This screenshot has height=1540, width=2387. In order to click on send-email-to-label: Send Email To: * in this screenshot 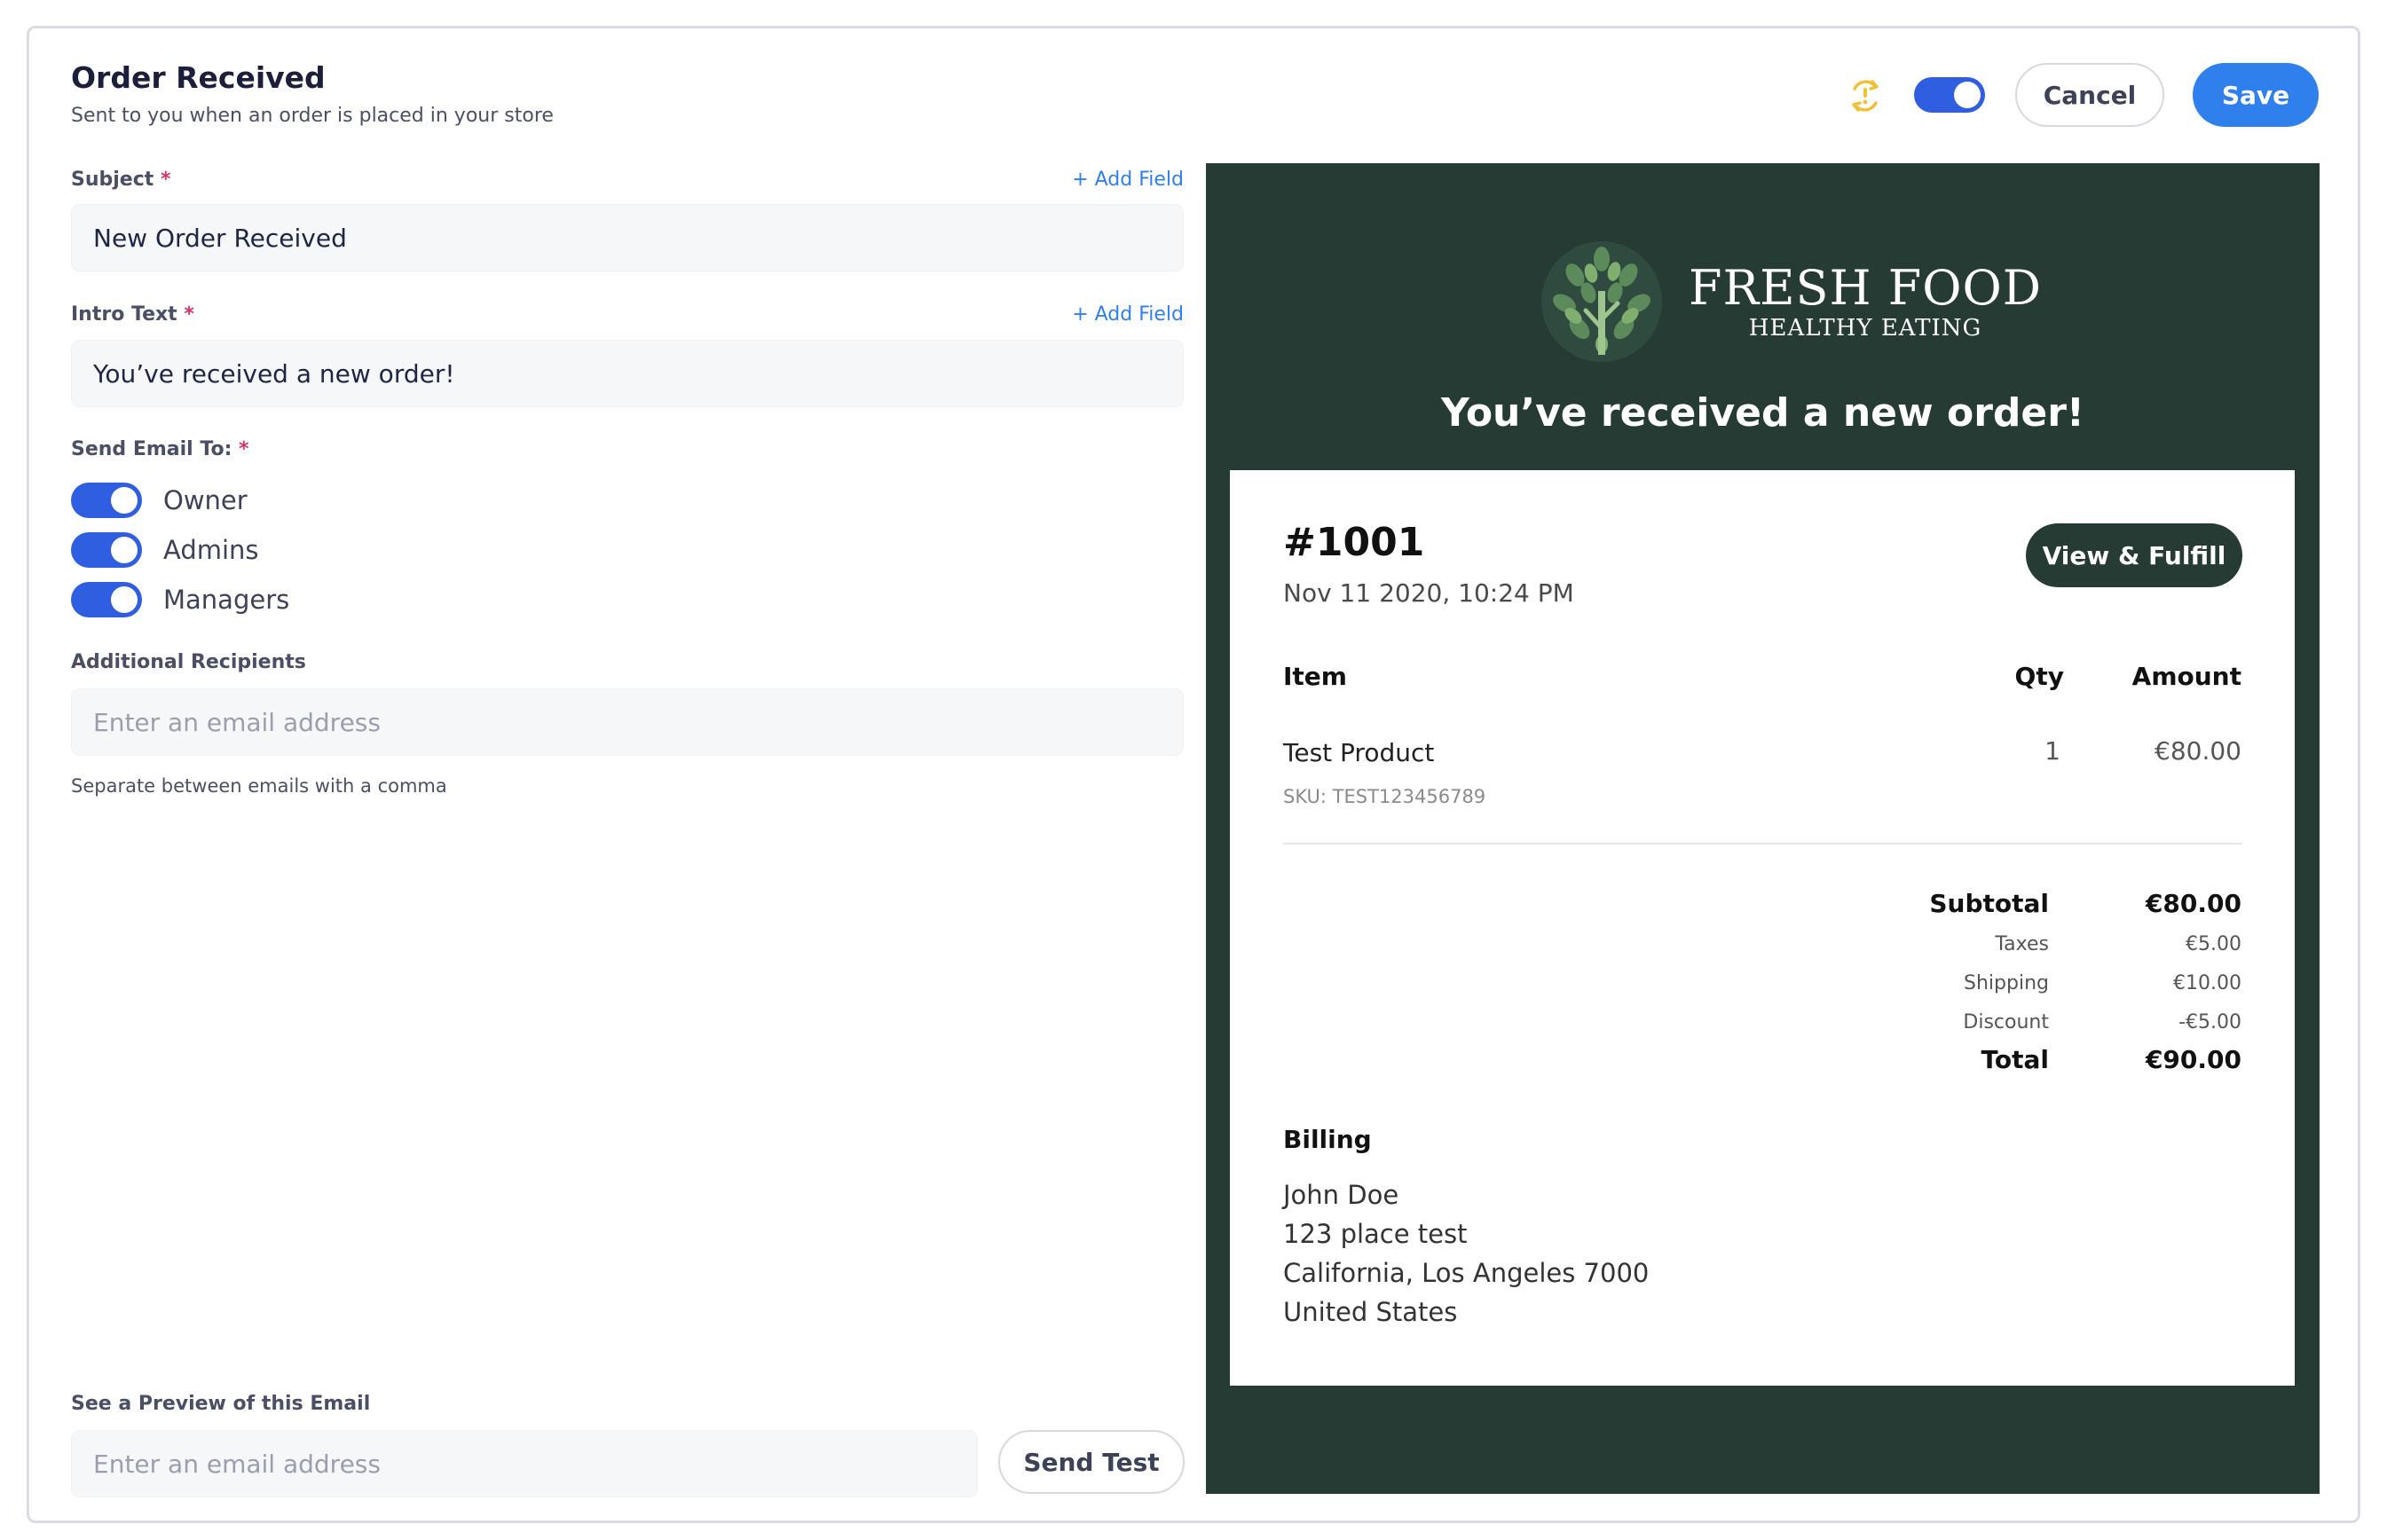, I will do `click(160, 449)`.